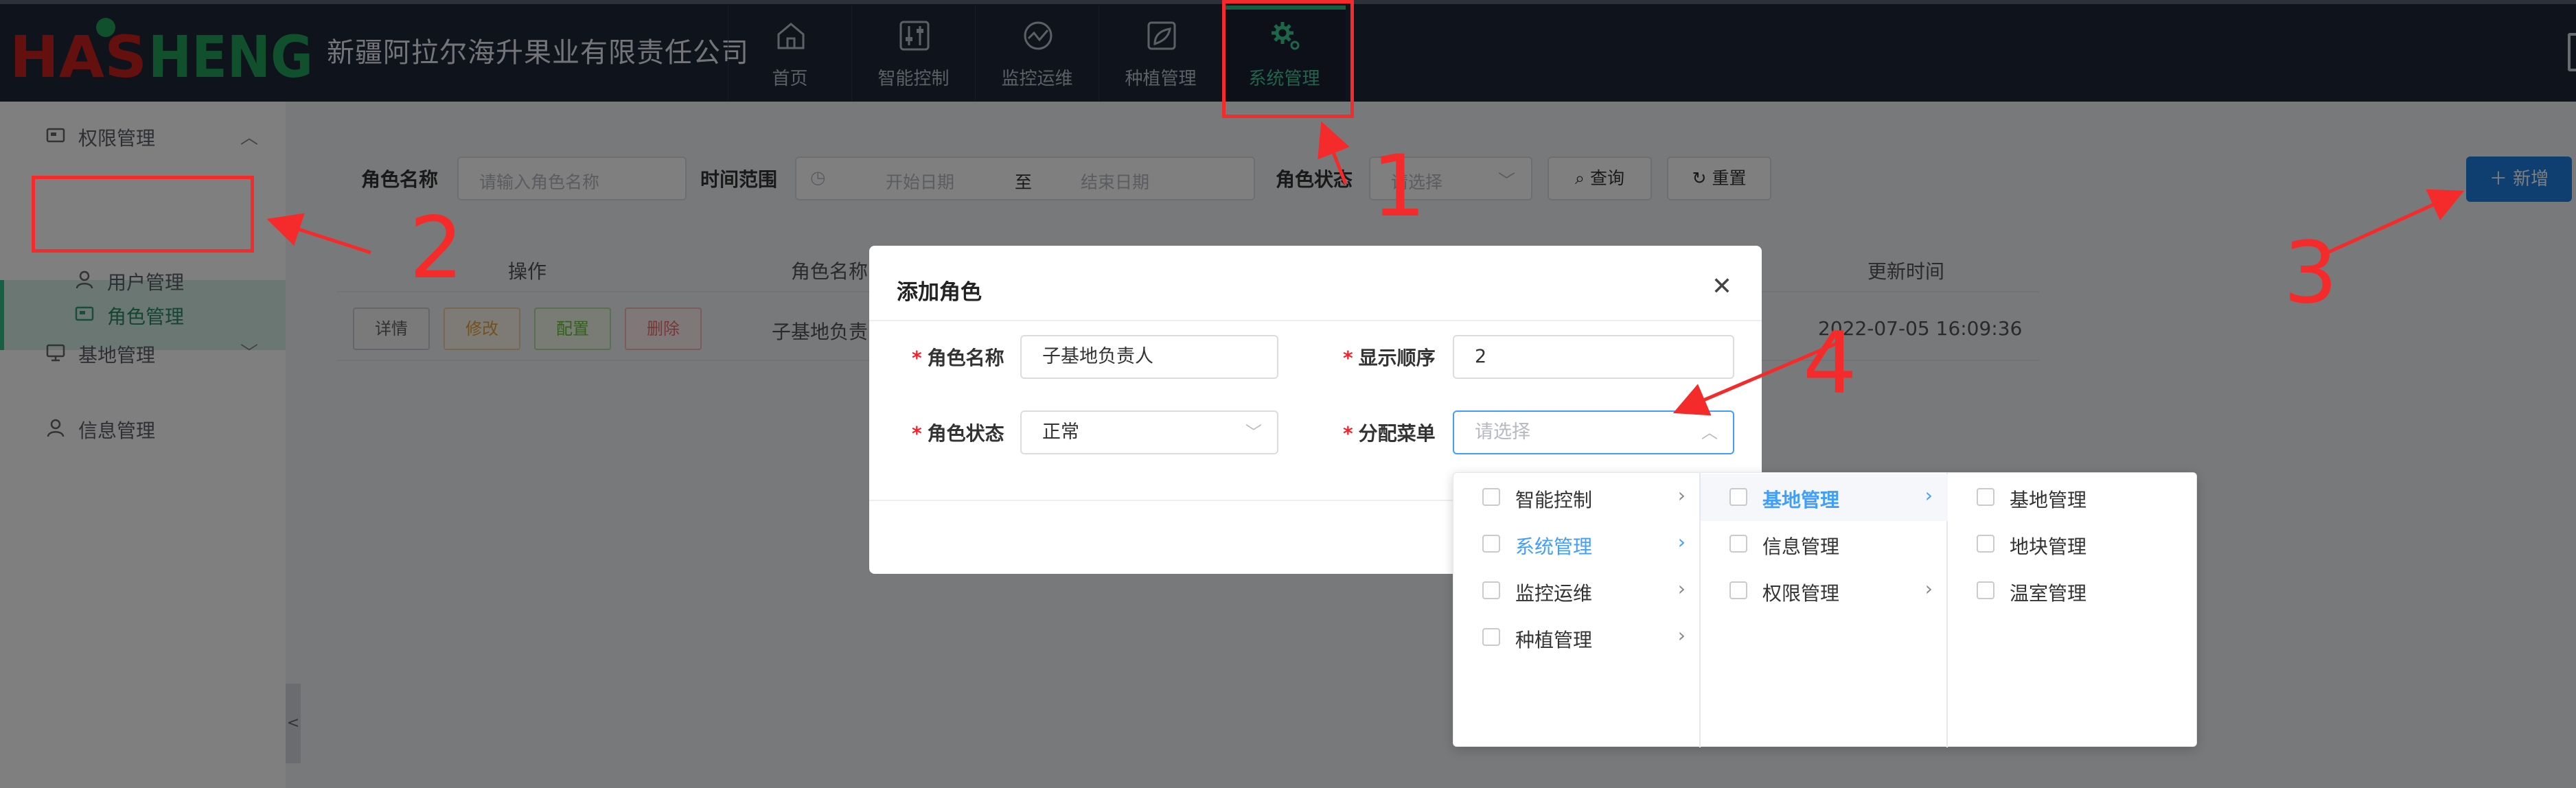  I want to click on cascader-option: 监控运维 ›, so click(1577, 591).